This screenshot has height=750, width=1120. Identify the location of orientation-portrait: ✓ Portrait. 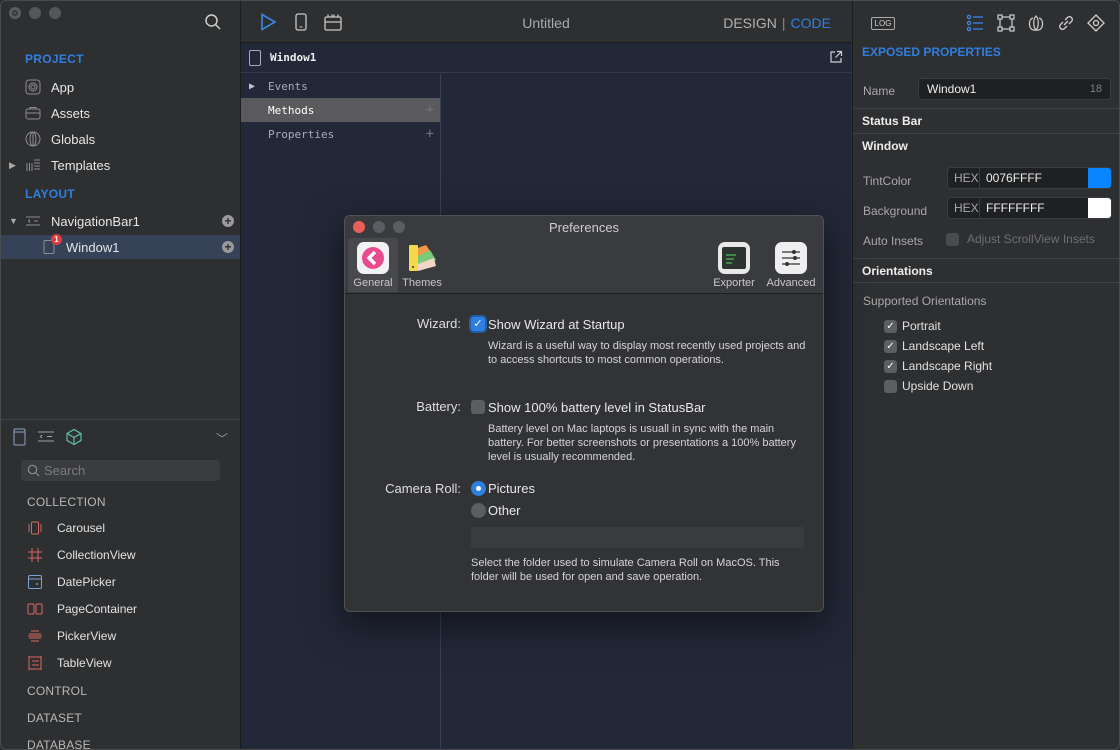
(912, 326).